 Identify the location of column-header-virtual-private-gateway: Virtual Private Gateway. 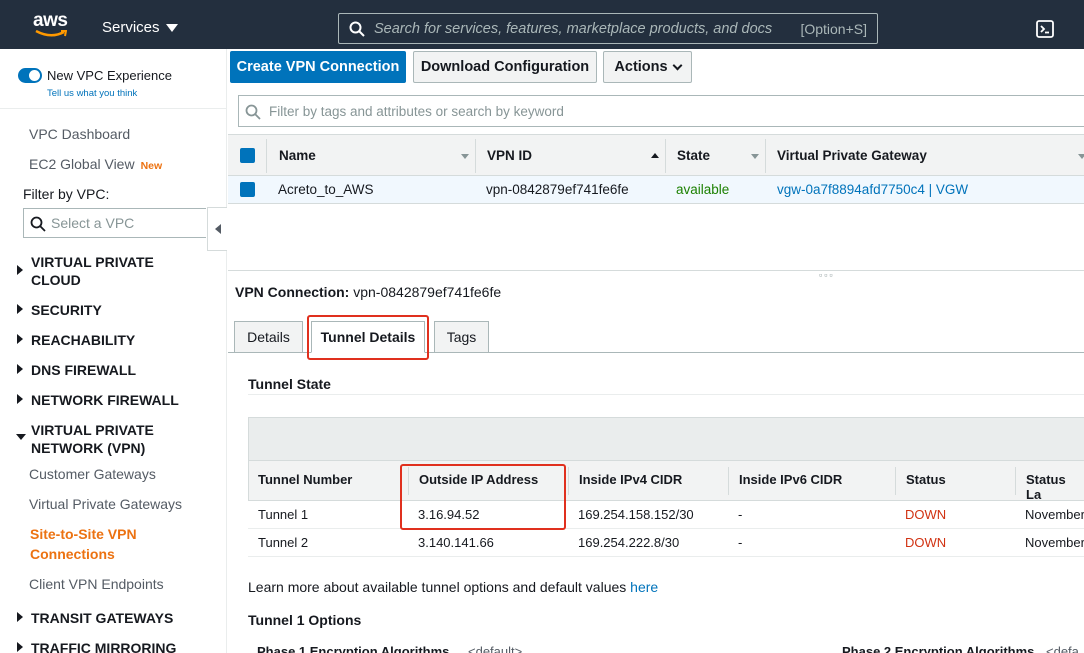
(852, 155).